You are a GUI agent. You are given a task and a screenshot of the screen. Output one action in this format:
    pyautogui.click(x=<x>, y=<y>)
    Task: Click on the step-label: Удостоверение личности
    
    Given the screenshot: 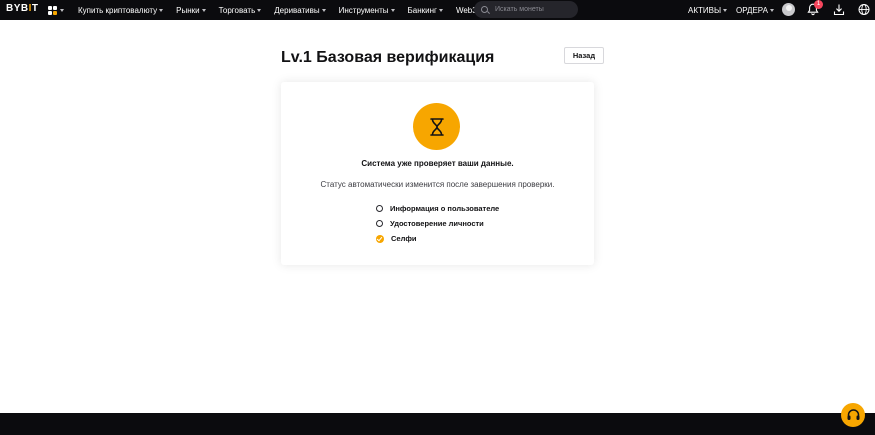 What is the action you would take?
    pyautogui.click(x=437, y=223)
    